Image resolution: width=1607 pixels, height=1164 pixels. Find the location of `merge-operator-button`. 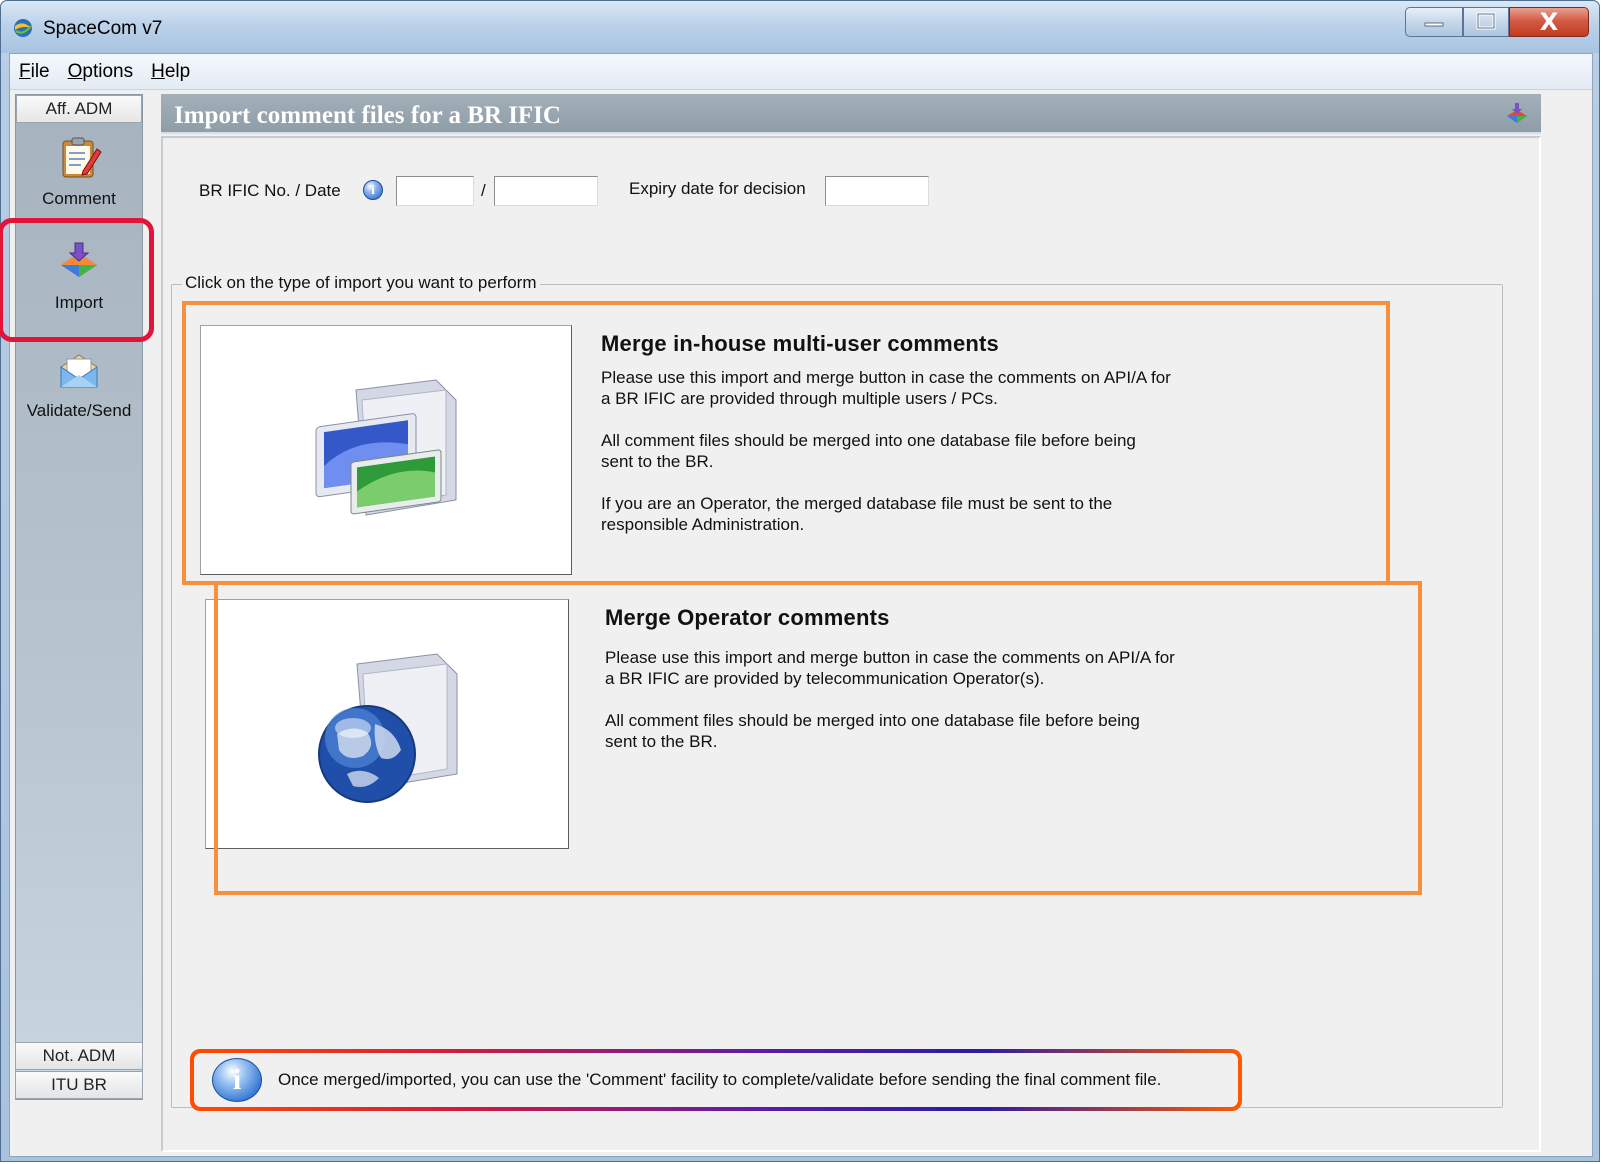

merge-operator-button is located at coordinates (387, 724).